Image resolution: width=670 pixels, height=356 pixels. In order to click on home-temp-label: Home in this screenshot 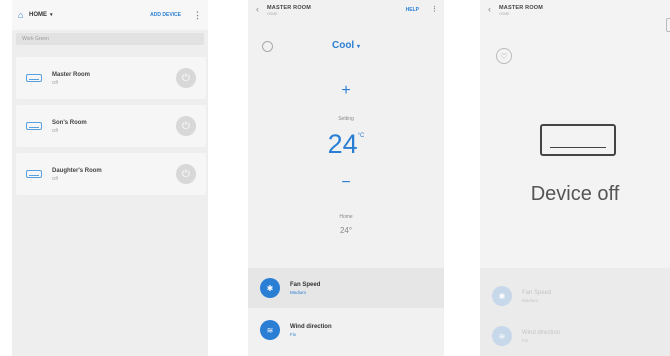, I will do `click(346, 217)`.